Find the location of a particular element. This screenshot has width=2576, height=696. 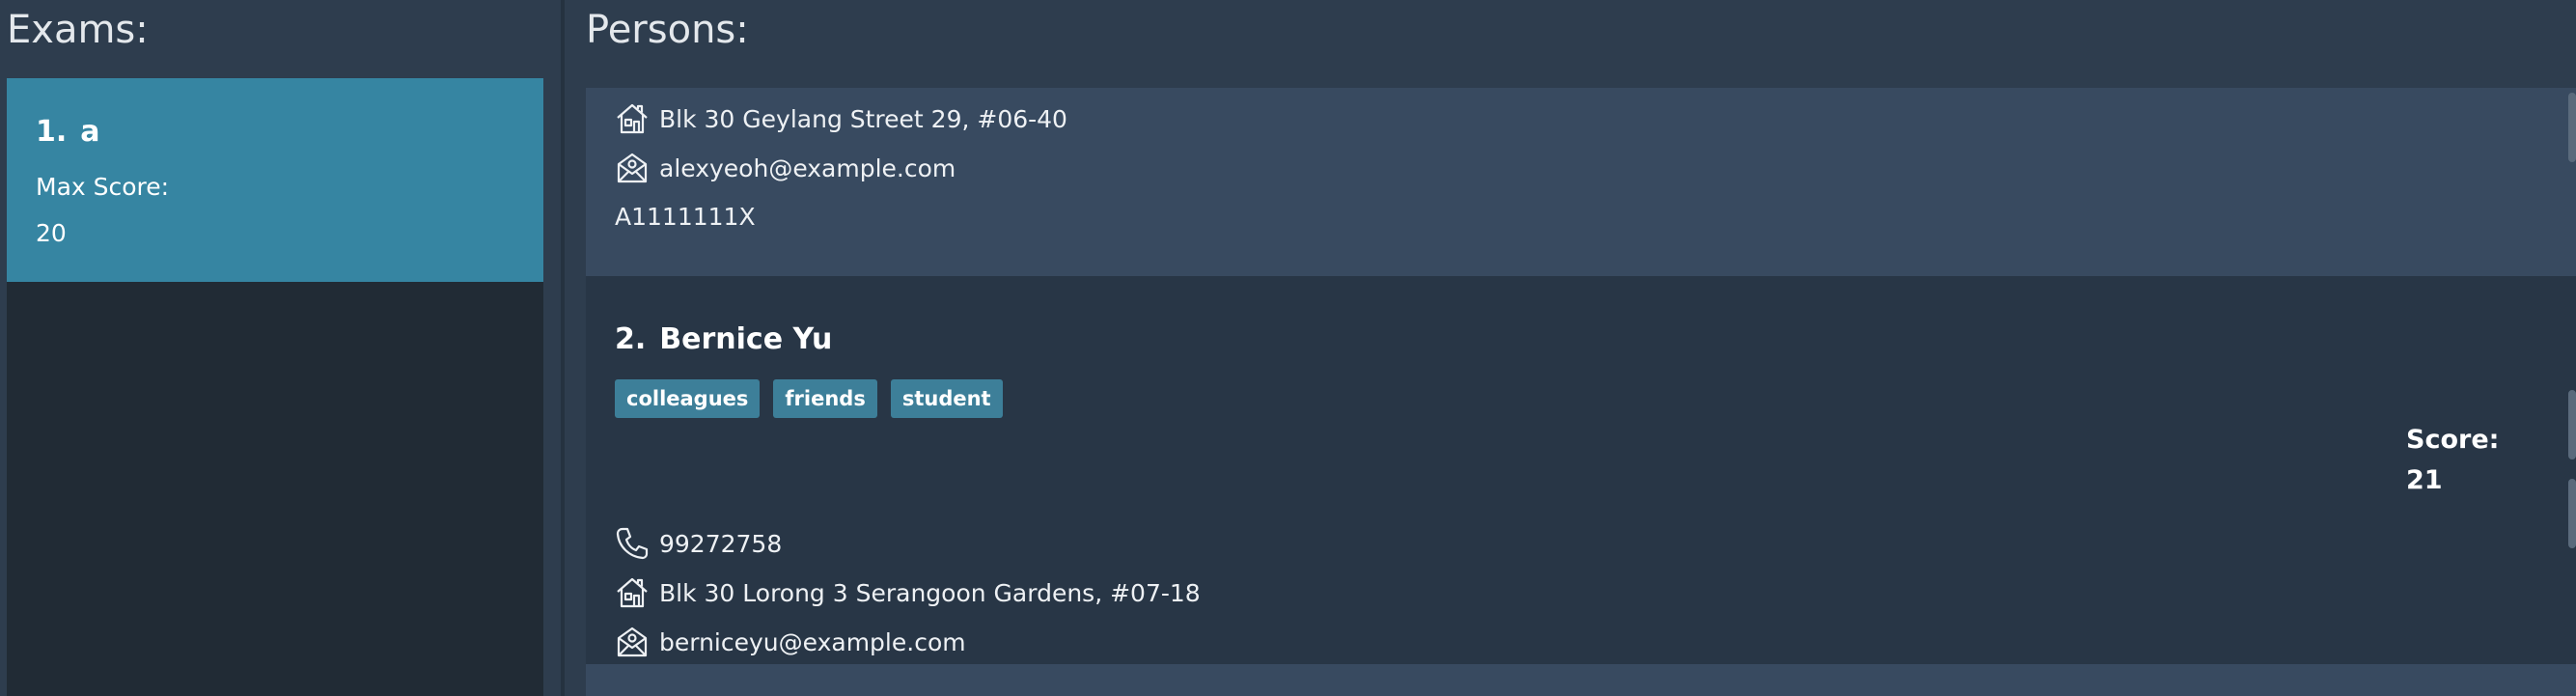

address-text: Blk 30 Geylang Street 29, #06-40 is located at coordinates (863, 118).